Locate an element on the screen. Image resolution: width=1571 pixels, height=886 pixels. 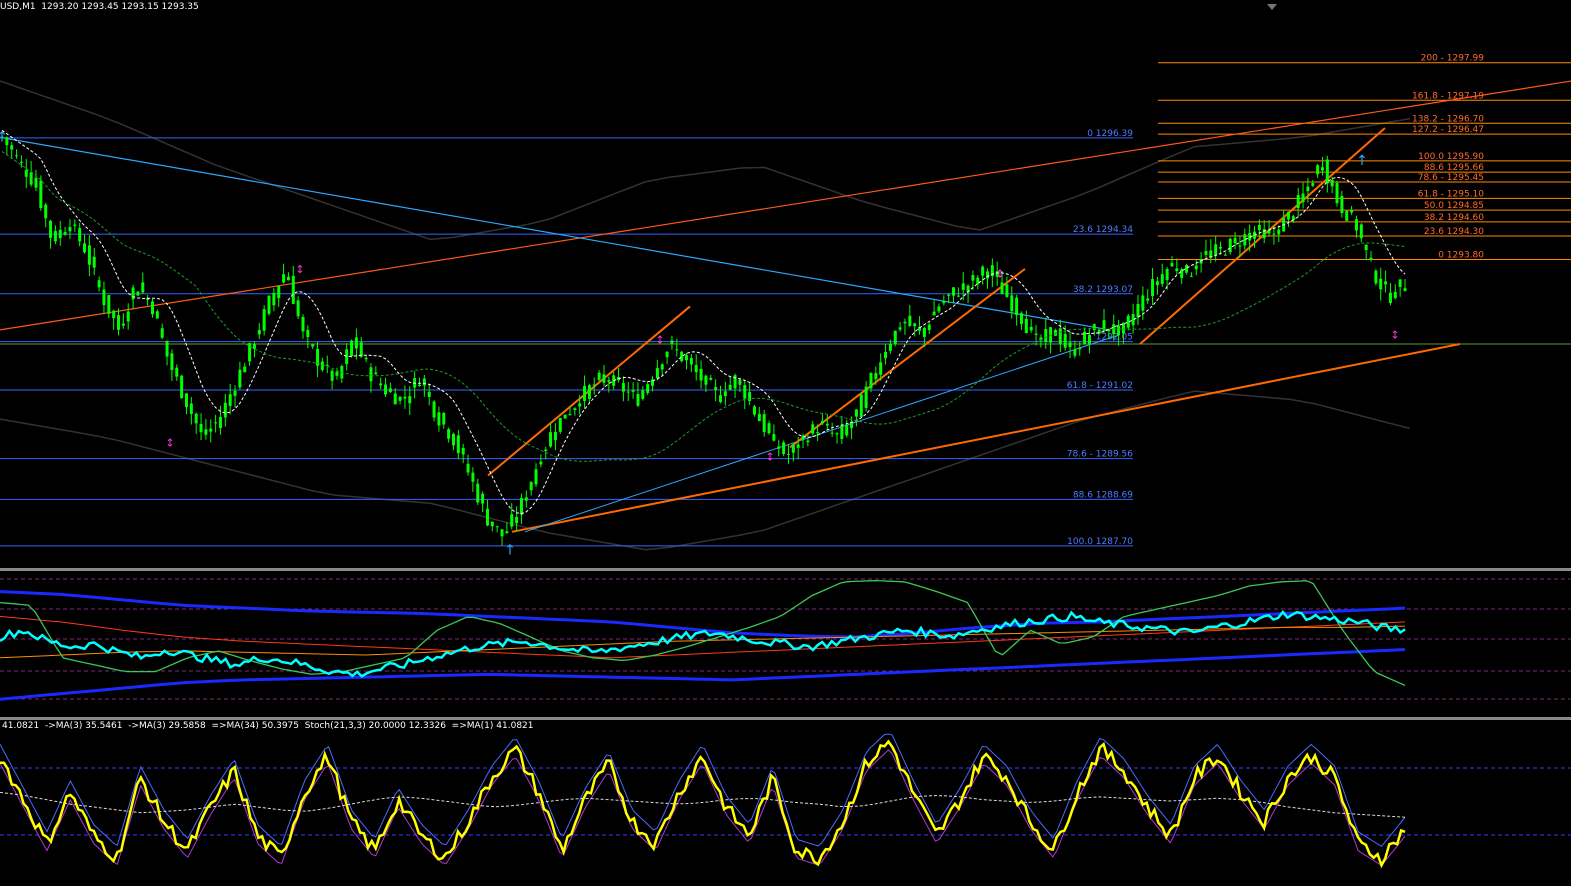
fib-label-right: 138.2 - 1296.70 is located at coordinates (1448, 119).